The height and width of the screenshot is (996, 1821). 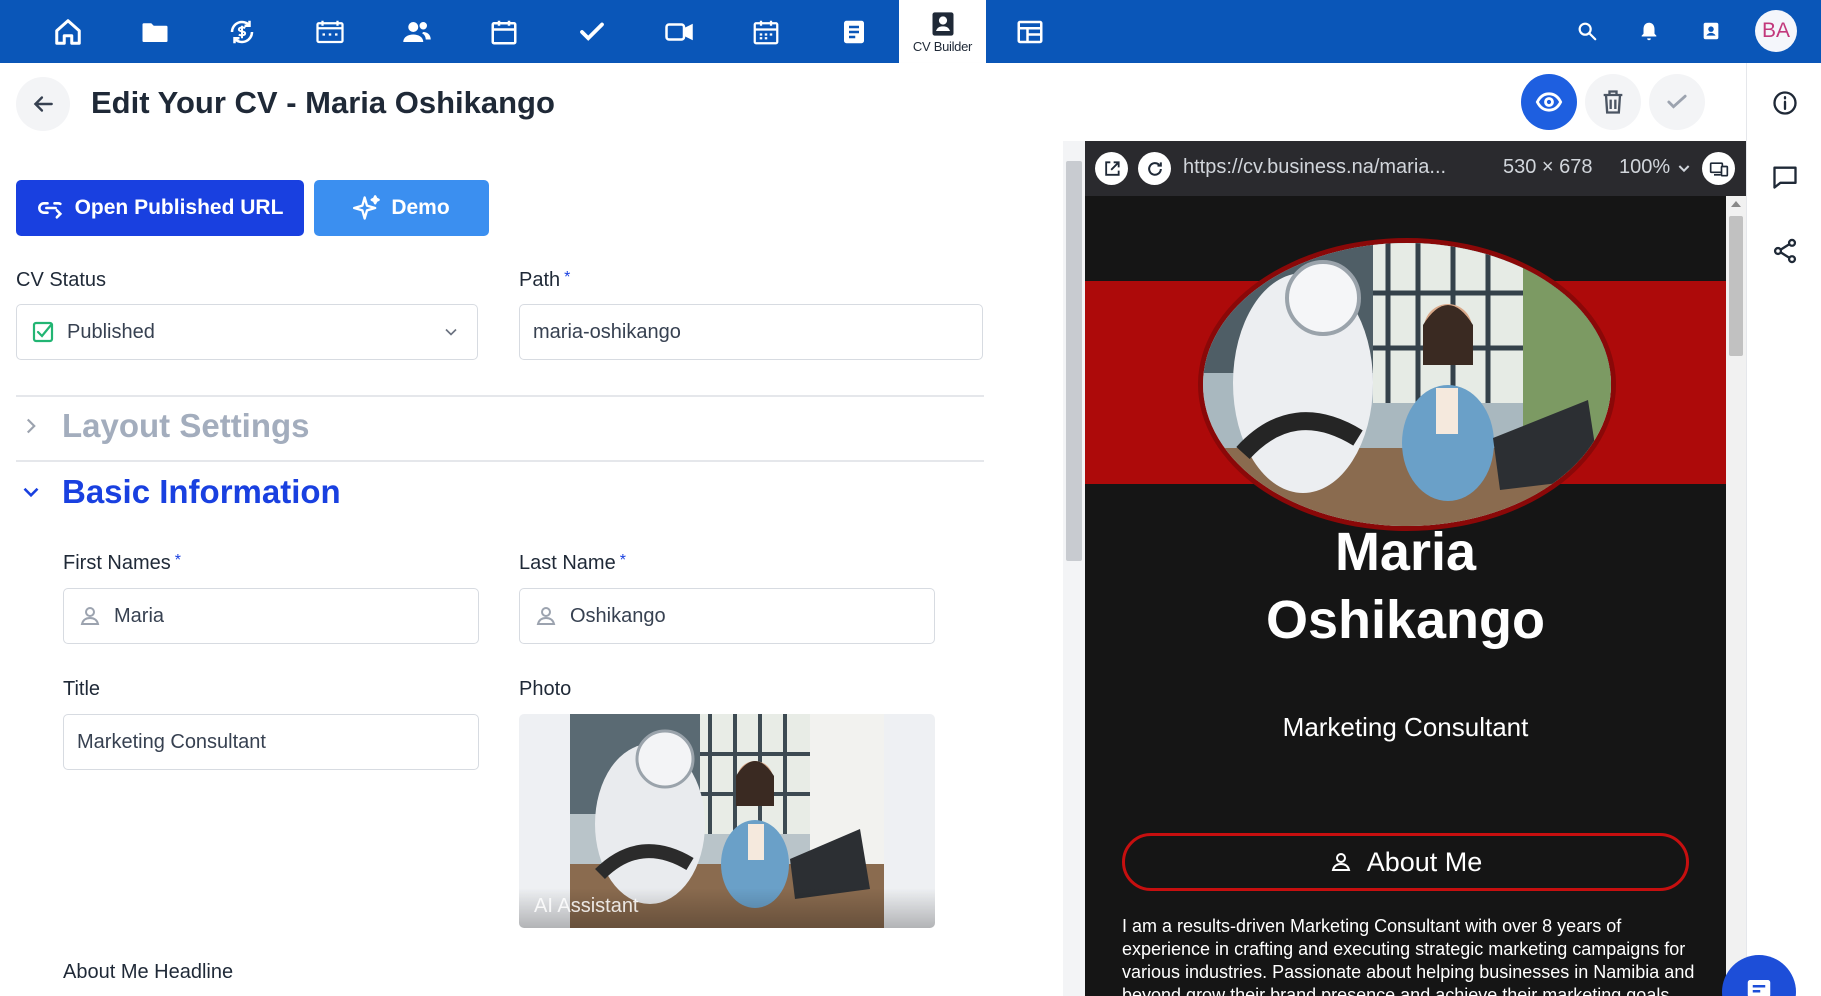 What do you see at coordinates (68, 31) in the screenshot?
I see `home-icon` at bounding box center [68, 31].